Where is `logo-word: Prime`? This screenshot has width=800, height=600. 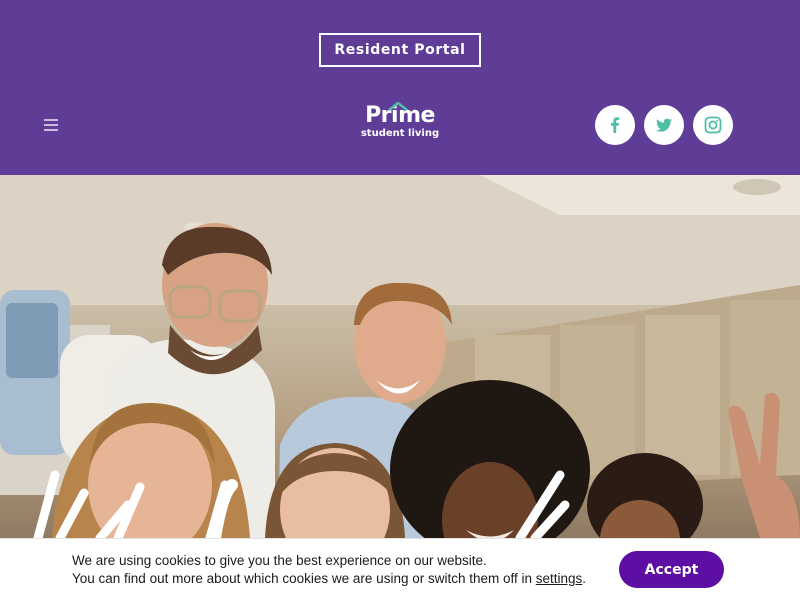 logo-word: Prime is located at coordinates (400, 114).